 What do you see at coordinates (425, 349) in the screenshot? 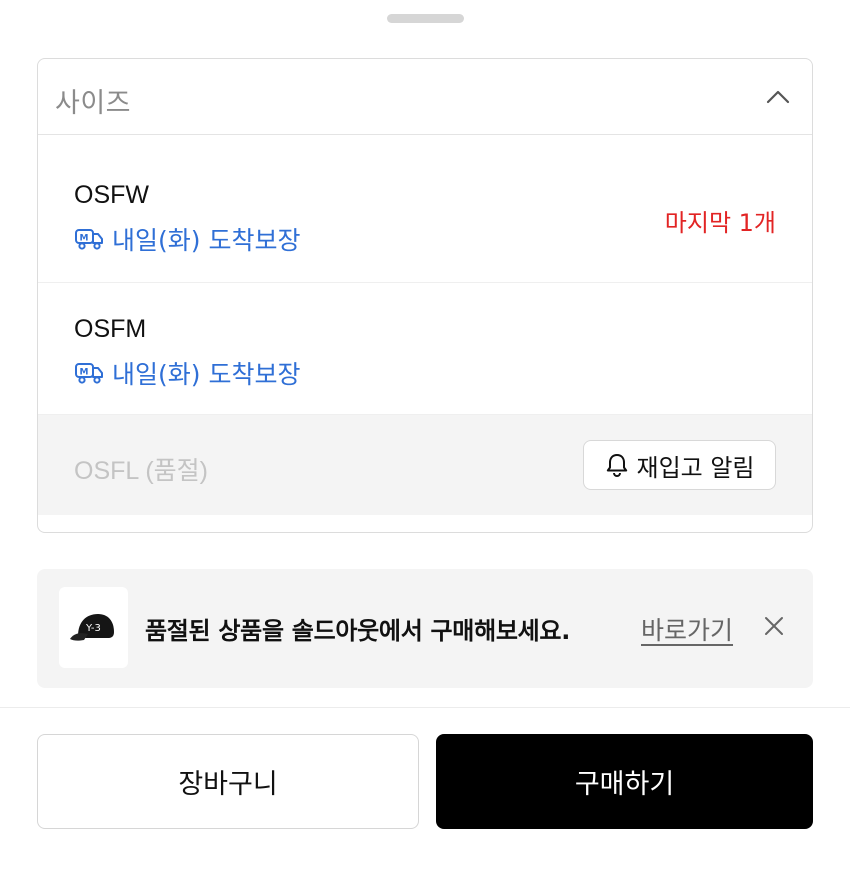
I see `size-option-osfm: OSFM M 내일(화) 도착보장` at bounding box center [425, 349].